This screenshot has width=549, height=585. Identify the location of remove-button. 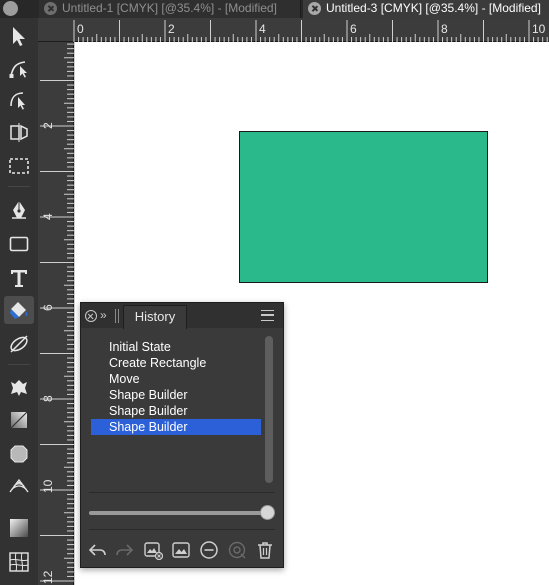
(209, 550).